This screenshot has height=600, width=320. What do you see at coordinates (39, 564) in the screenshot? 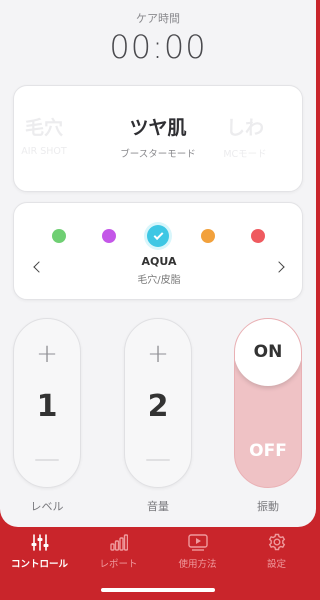
I see `tab-label: コントロール` at bounding box center [39, 564].